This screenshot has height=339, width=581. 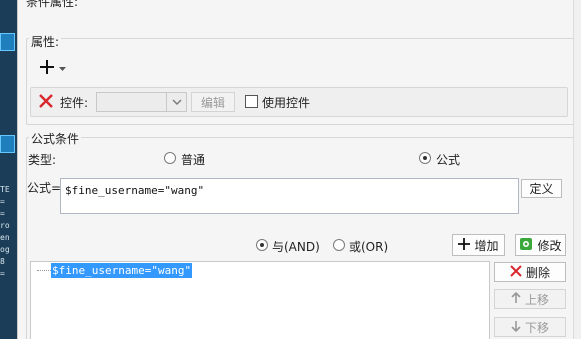 What do you see at coordinates (251, 101) in the screenshot?
I see `use-control-checkbox` at bounding box center [251, 101].